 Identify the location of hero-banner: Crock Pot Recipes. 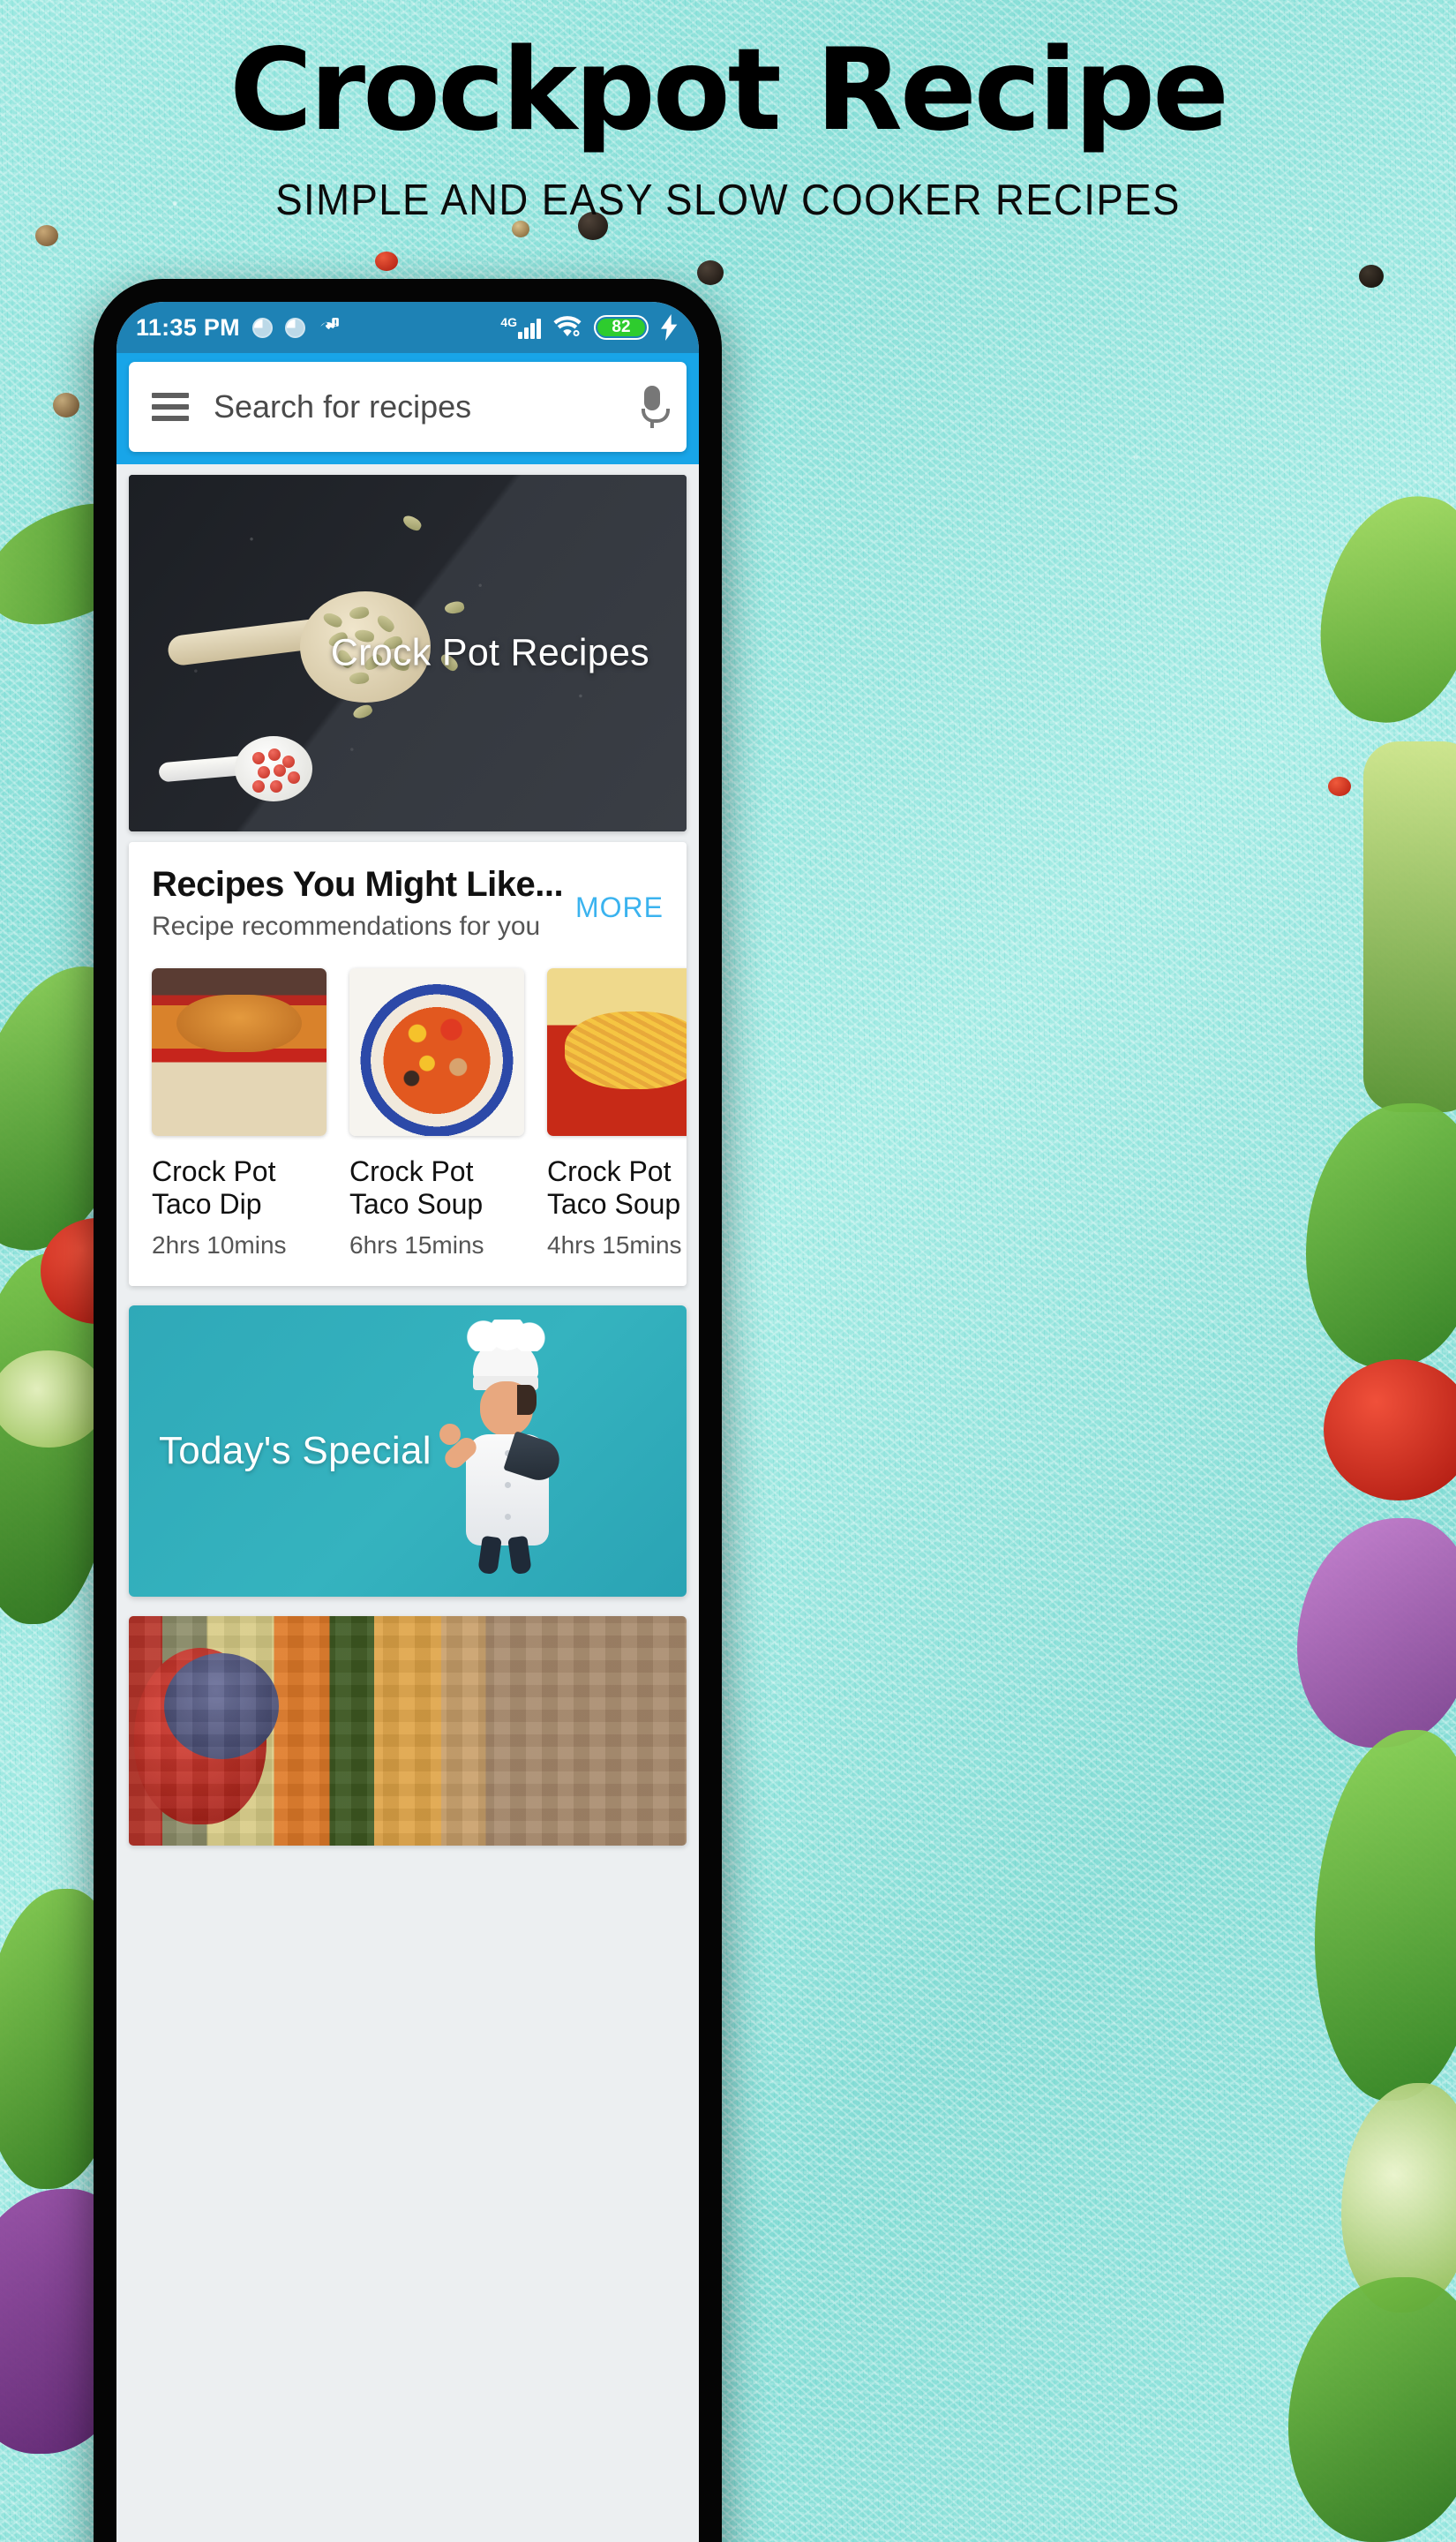
(408, 653).